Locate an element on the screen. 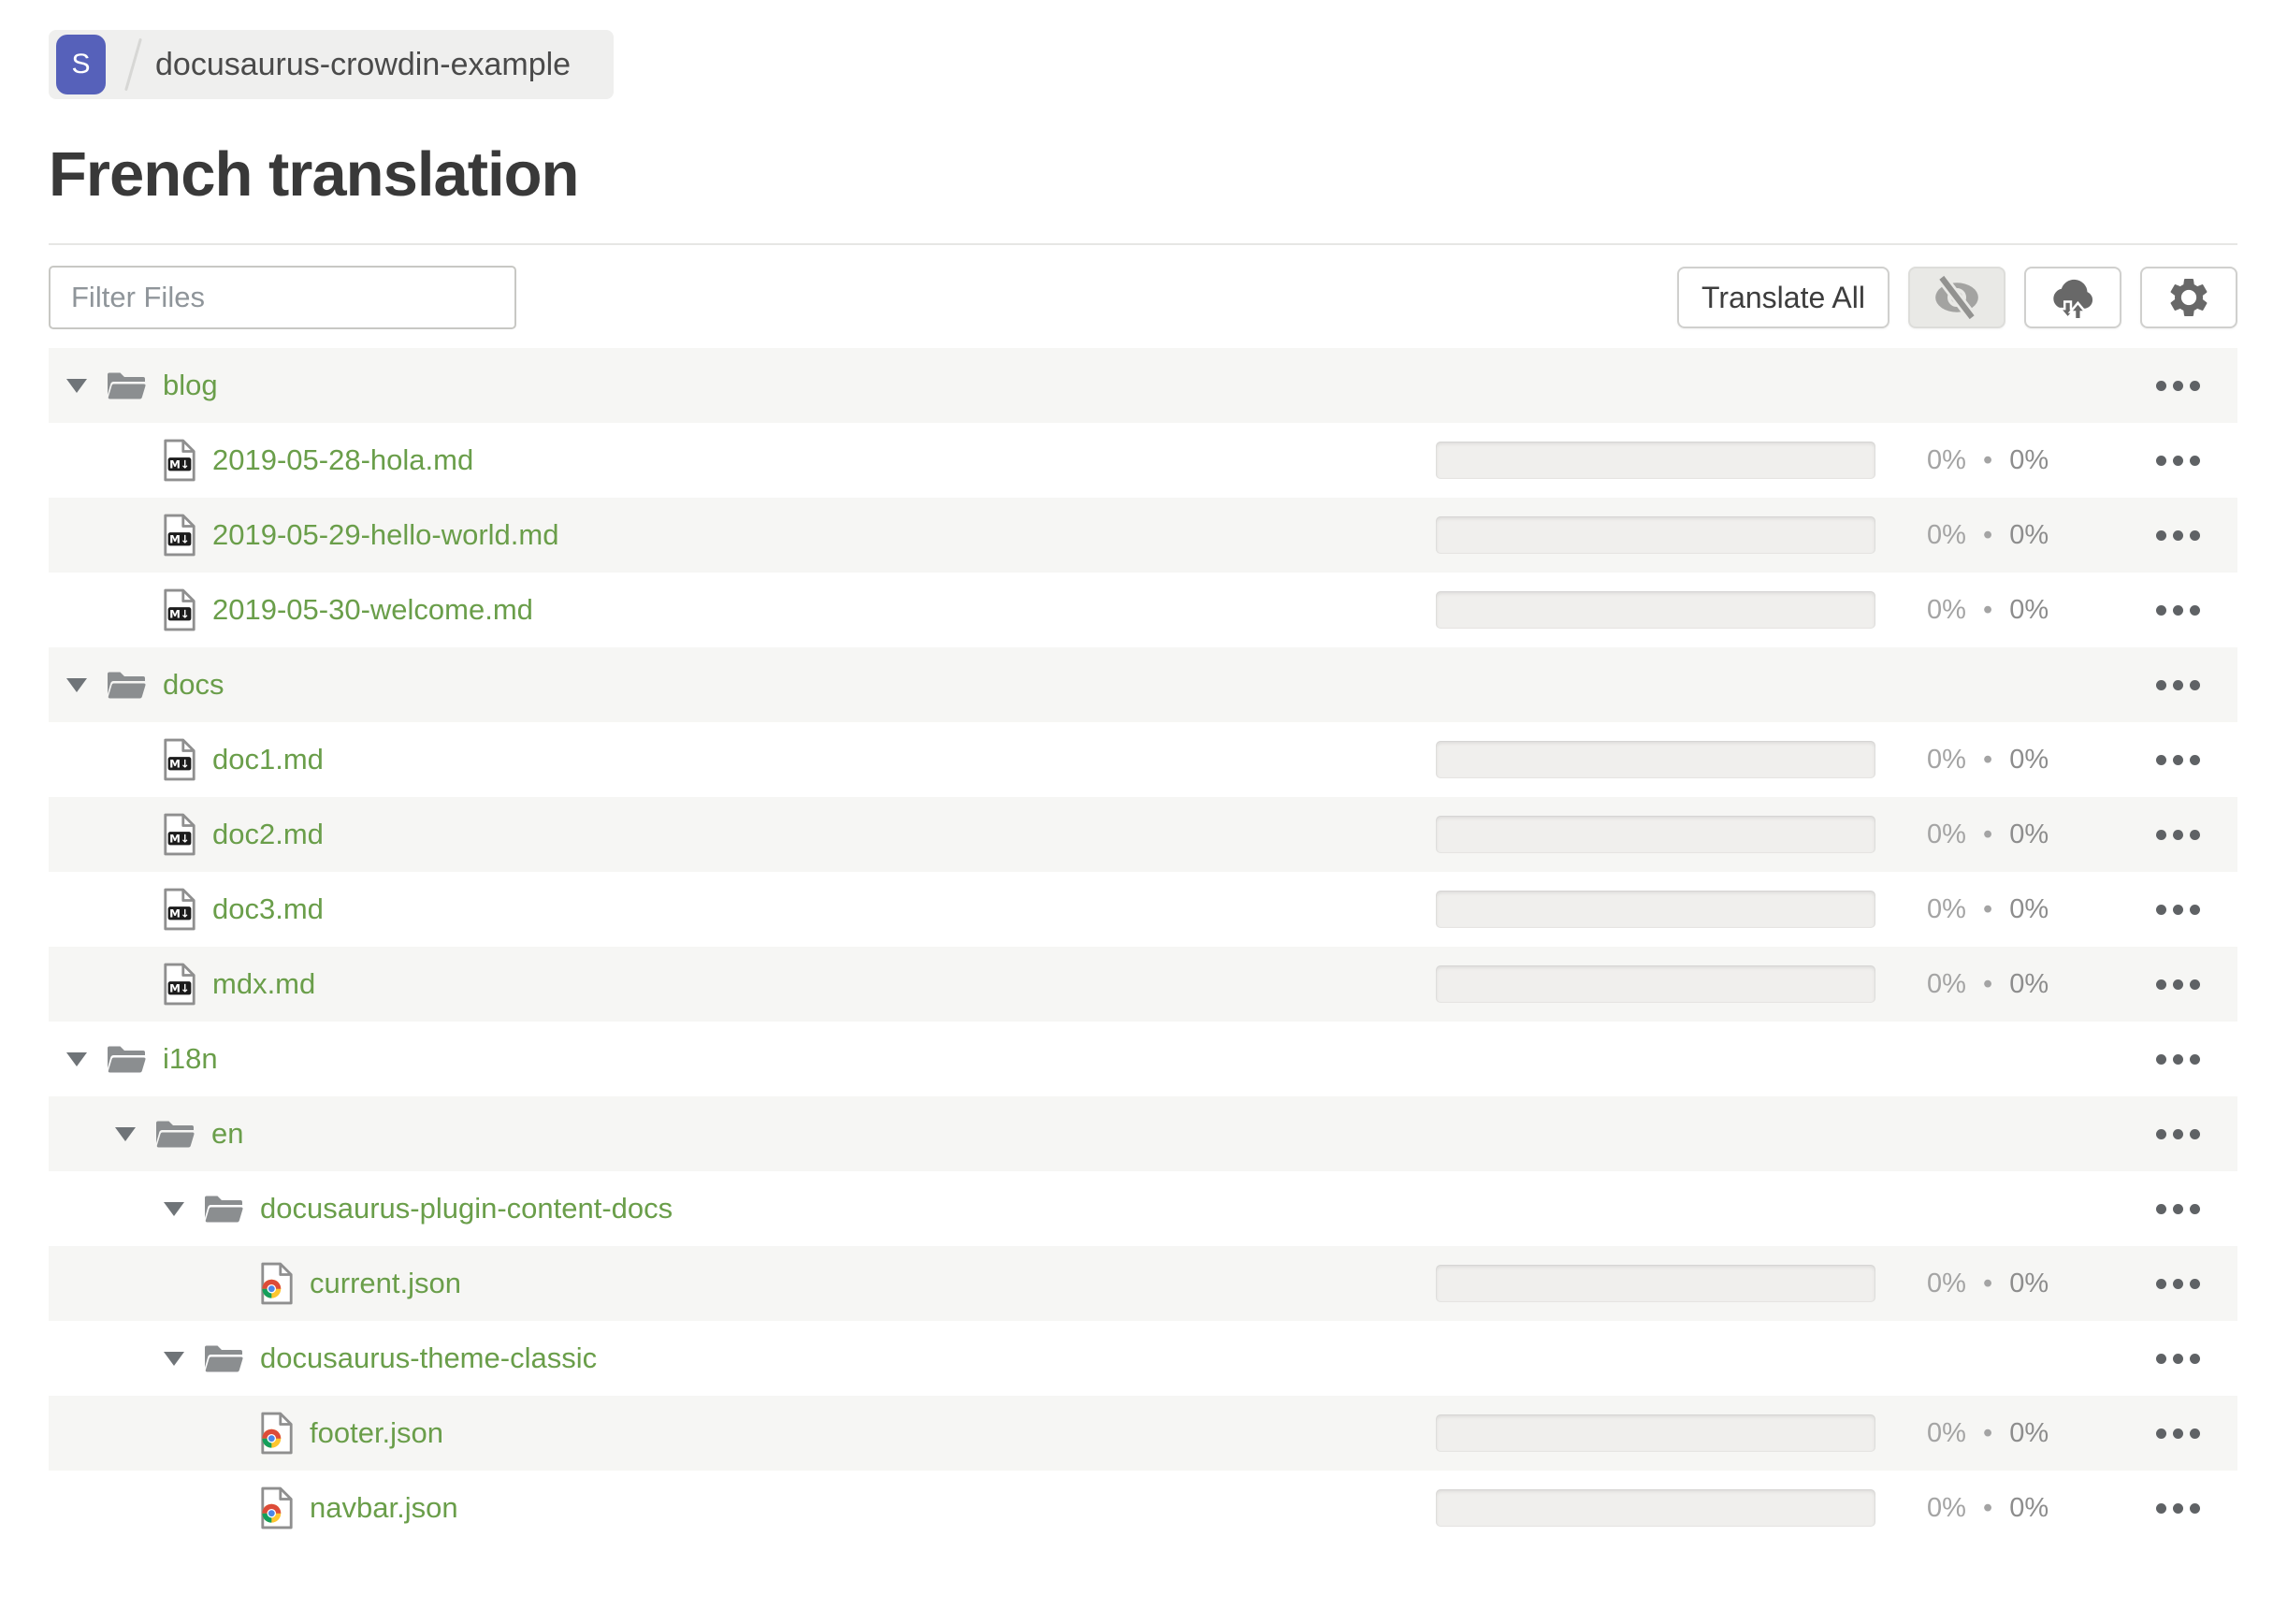  translate-all-button: Translate All is located at coordinates (1783, 298).